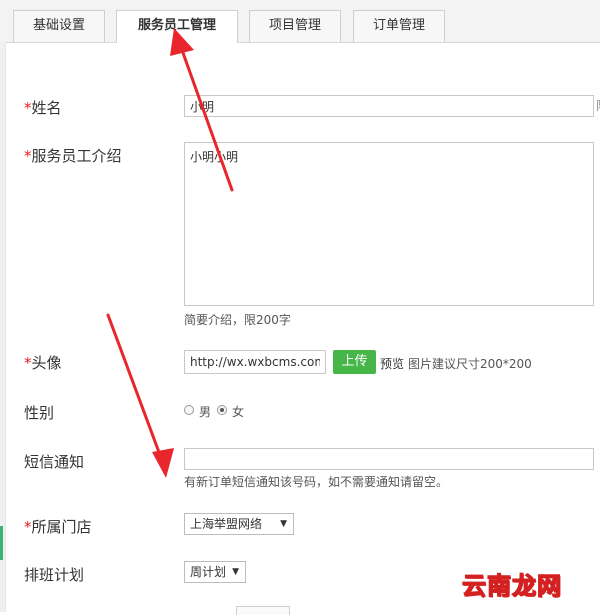  I want to click on annotation-arrow-down, so click(140, 395).